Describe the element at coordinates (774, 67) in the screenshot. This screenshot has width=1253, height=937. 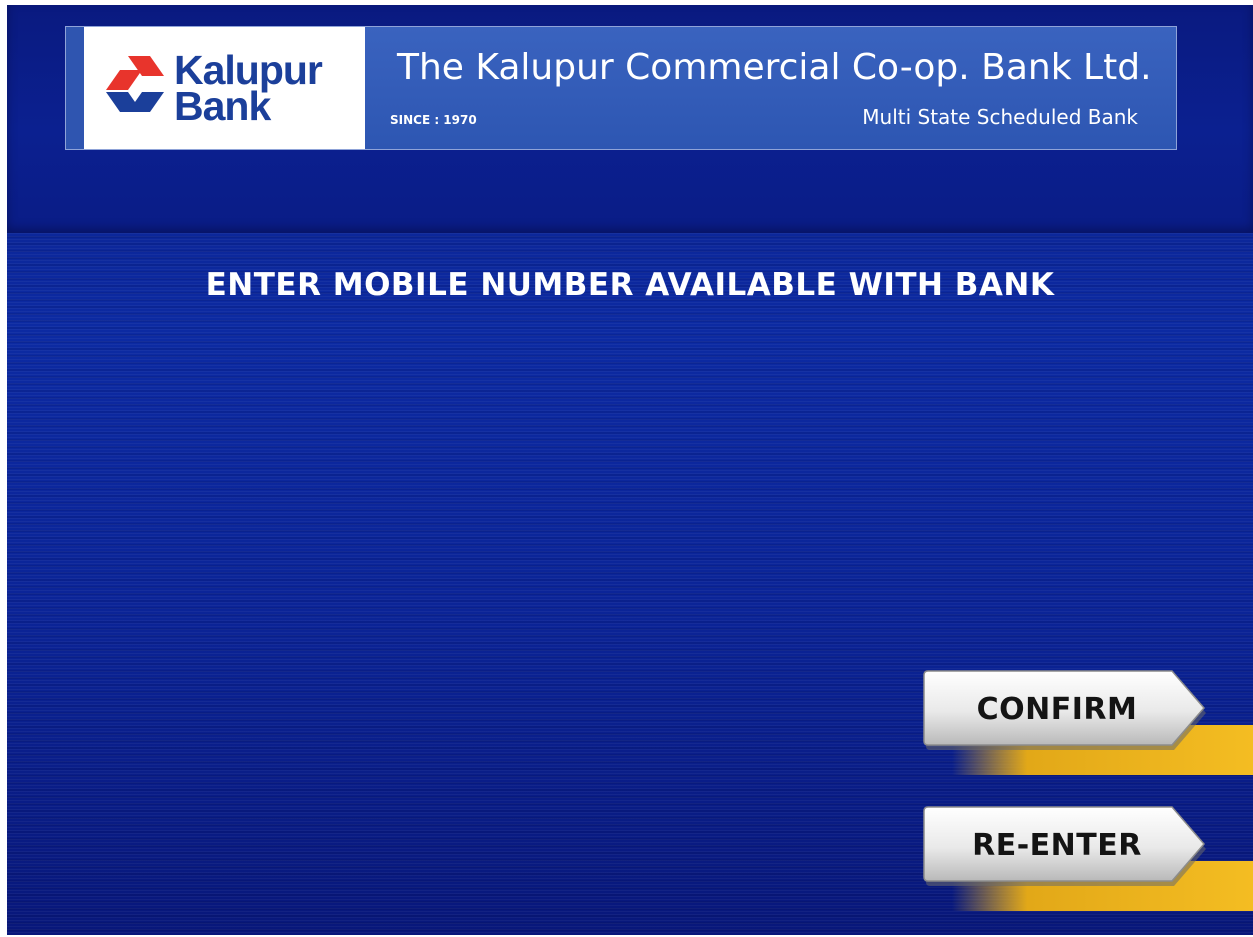
I see `bank-name: The Kalupur Commercial Co-op. Bank Ltd.` at that location.